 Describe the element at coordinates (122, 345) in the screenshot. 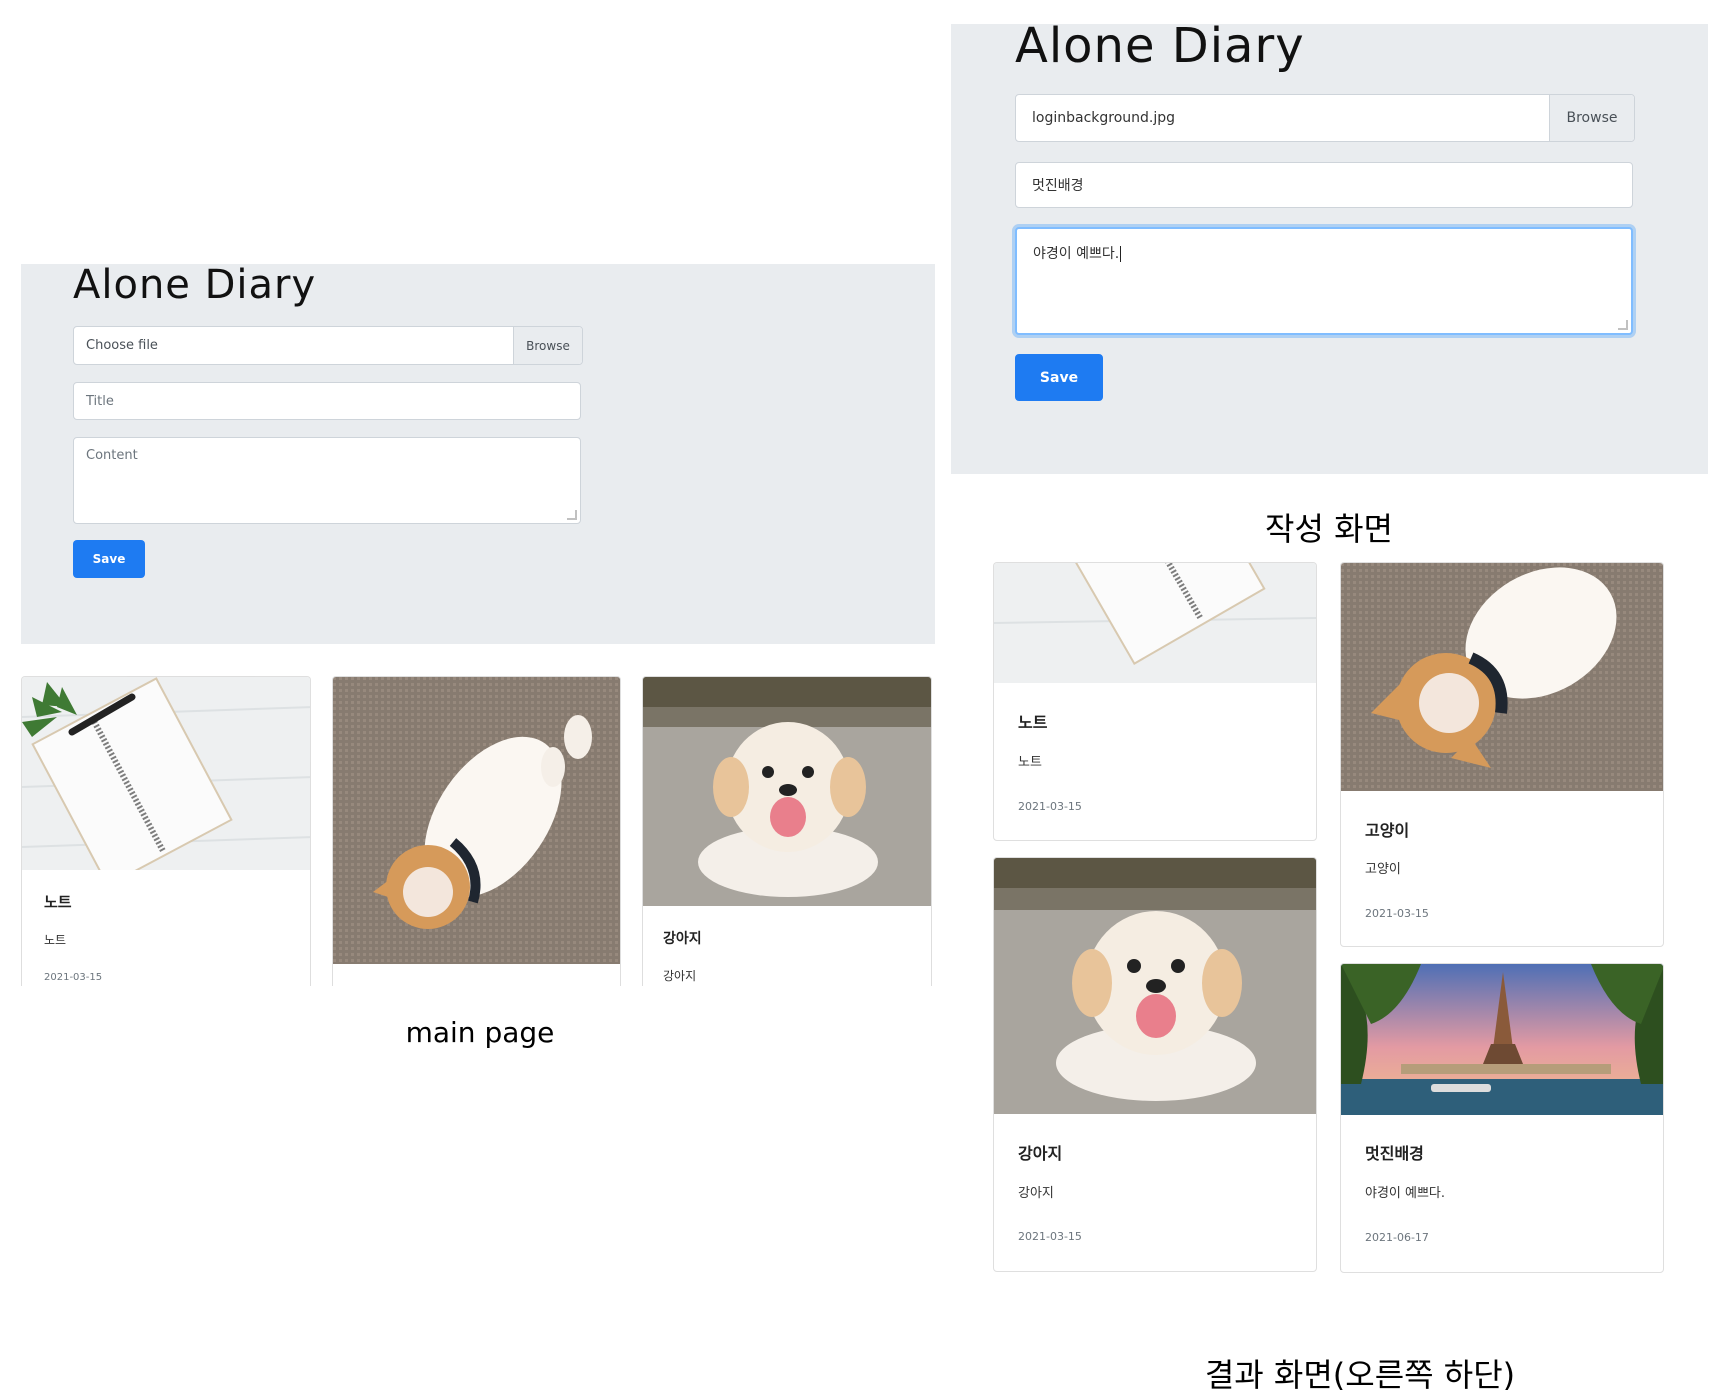

I see `file-input-placeholder: Choose file` at that location.